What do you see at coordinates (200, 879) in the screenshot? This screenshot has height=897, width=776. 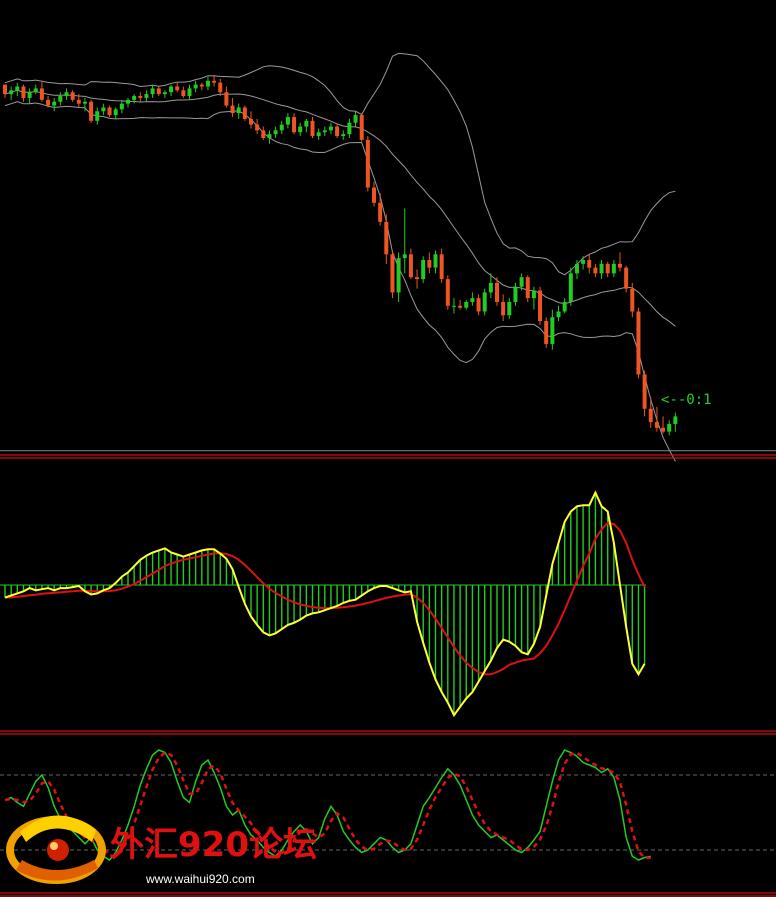 I see `logo-url: www.waihui920.com` at bounding box center [200, 879].